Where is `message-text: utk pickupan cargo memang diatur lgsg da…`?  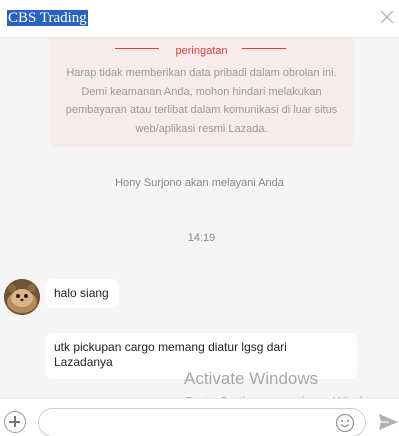 message-text: utk pickupan cargo memang diatur lgsg da… is located at coordinates (170, 354).